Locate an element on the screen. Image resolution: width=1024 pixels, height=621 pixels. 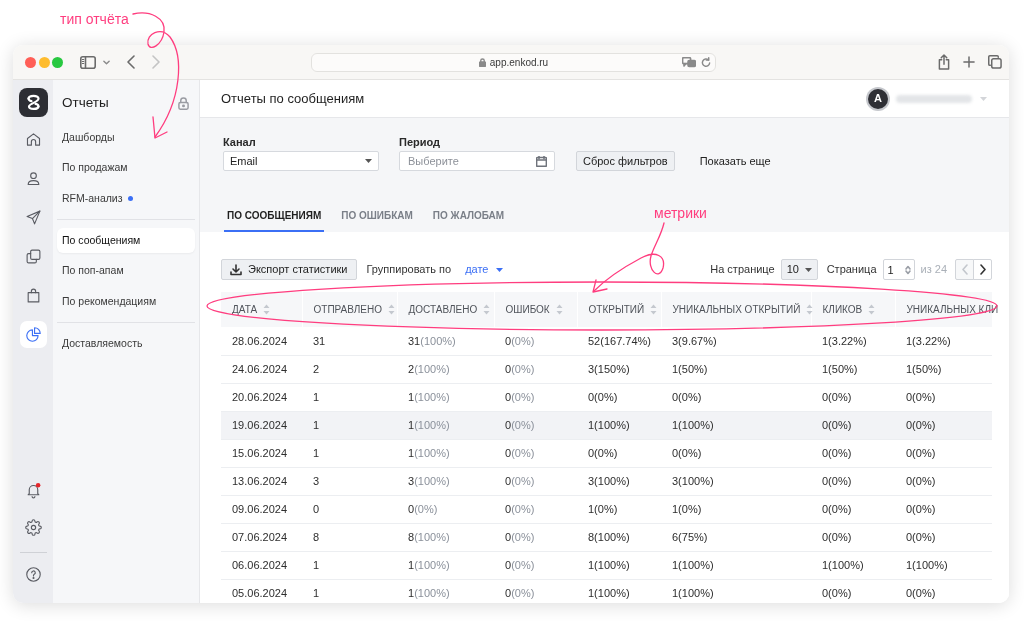
date-field: Выберите is located at coordinates (477, 161).